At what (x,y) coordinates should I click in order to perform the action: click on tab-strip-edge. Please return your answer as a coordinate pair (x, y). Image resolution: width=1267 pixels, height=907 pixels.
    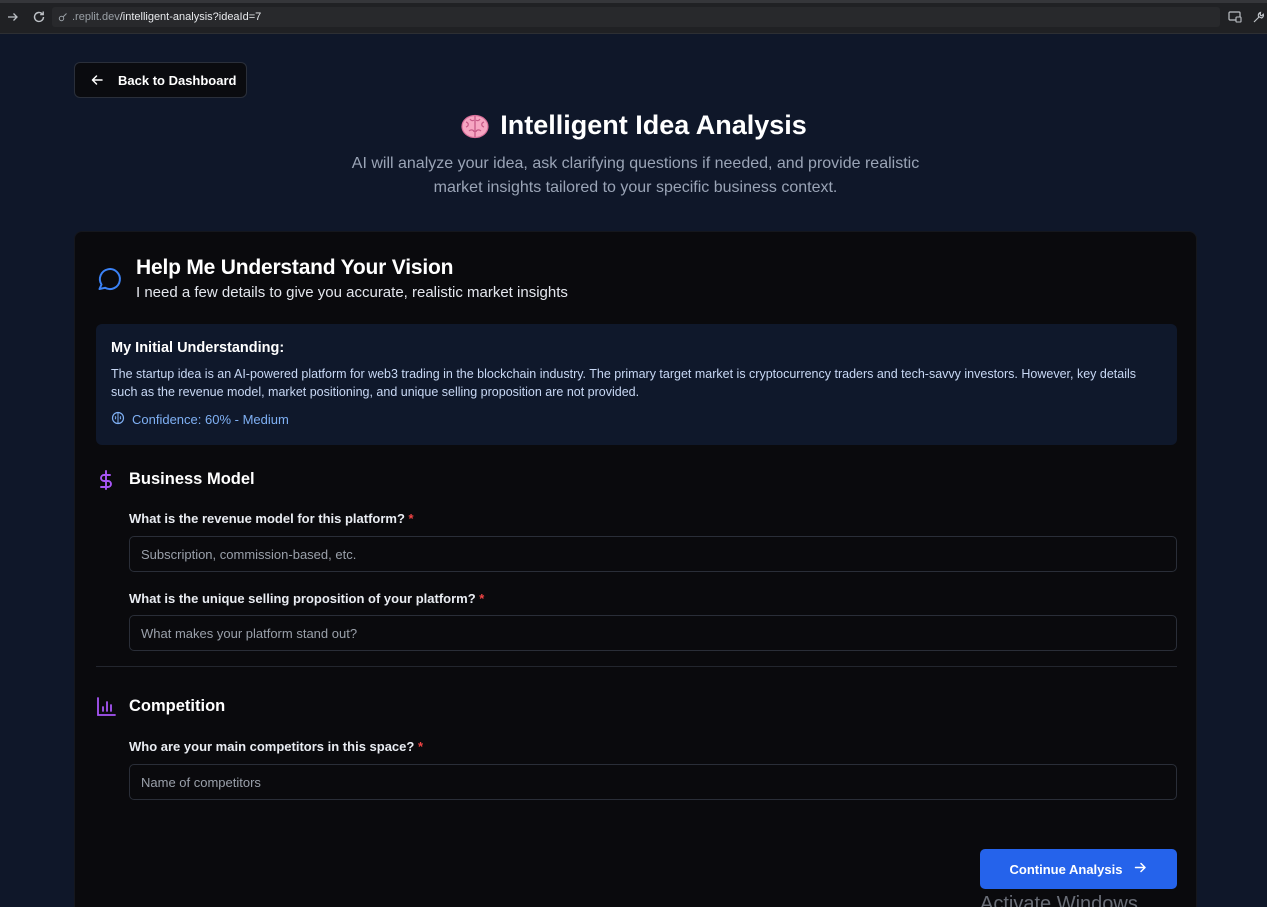
    Looking at the image, I should click on (633, 1).